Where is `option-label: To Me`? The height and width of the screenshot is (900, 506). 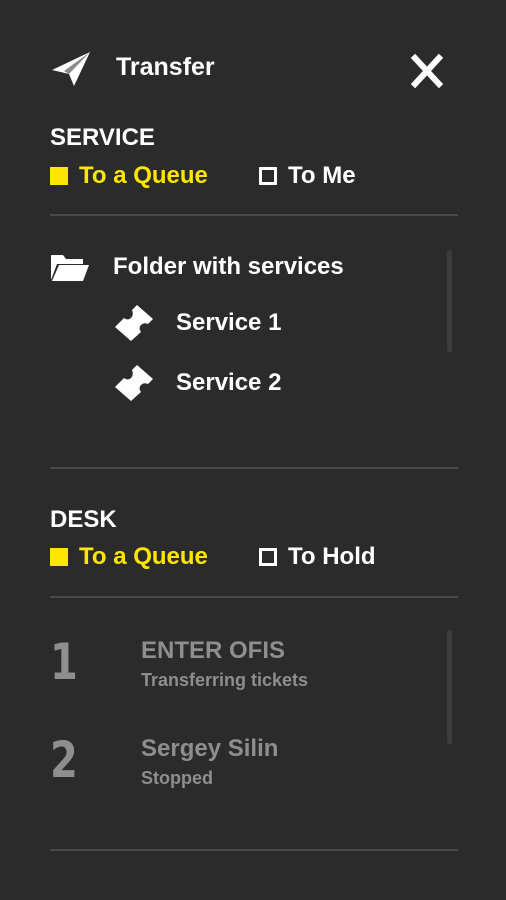
option-label: To Me is located at coordinates (322, 175).